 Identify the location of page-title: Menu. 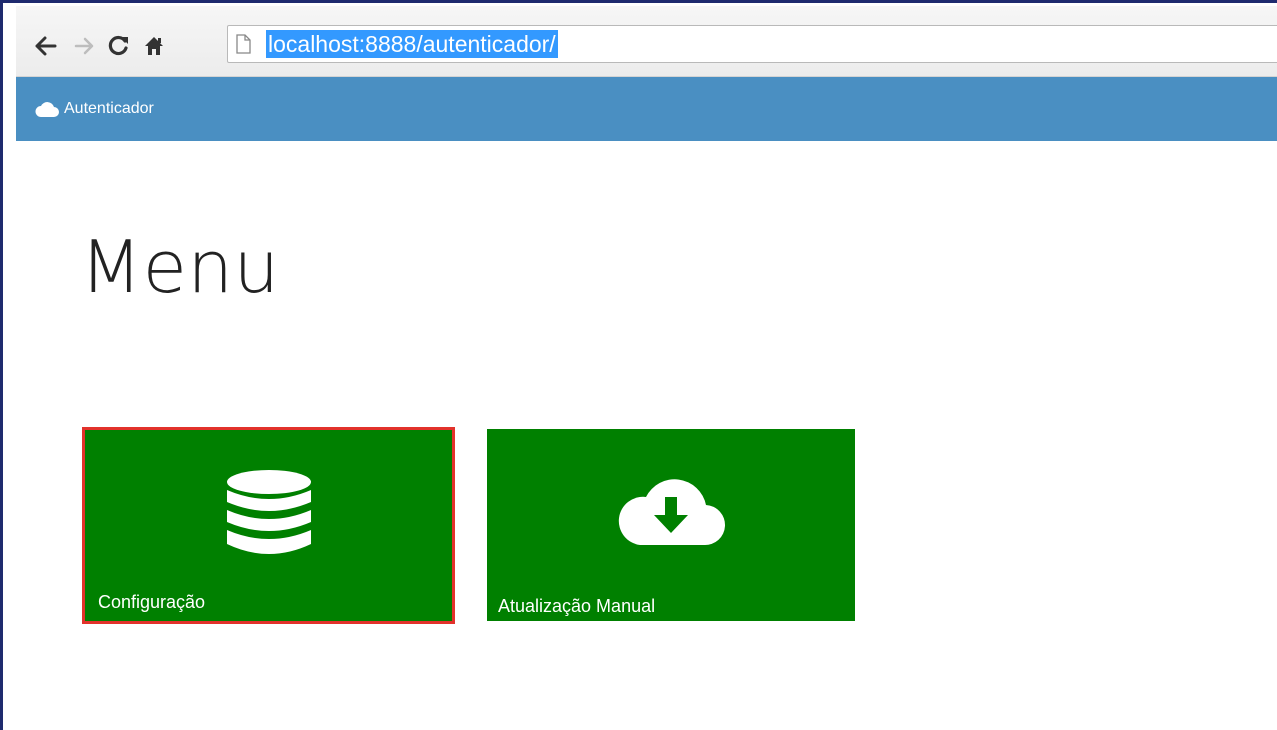
(180, 267).